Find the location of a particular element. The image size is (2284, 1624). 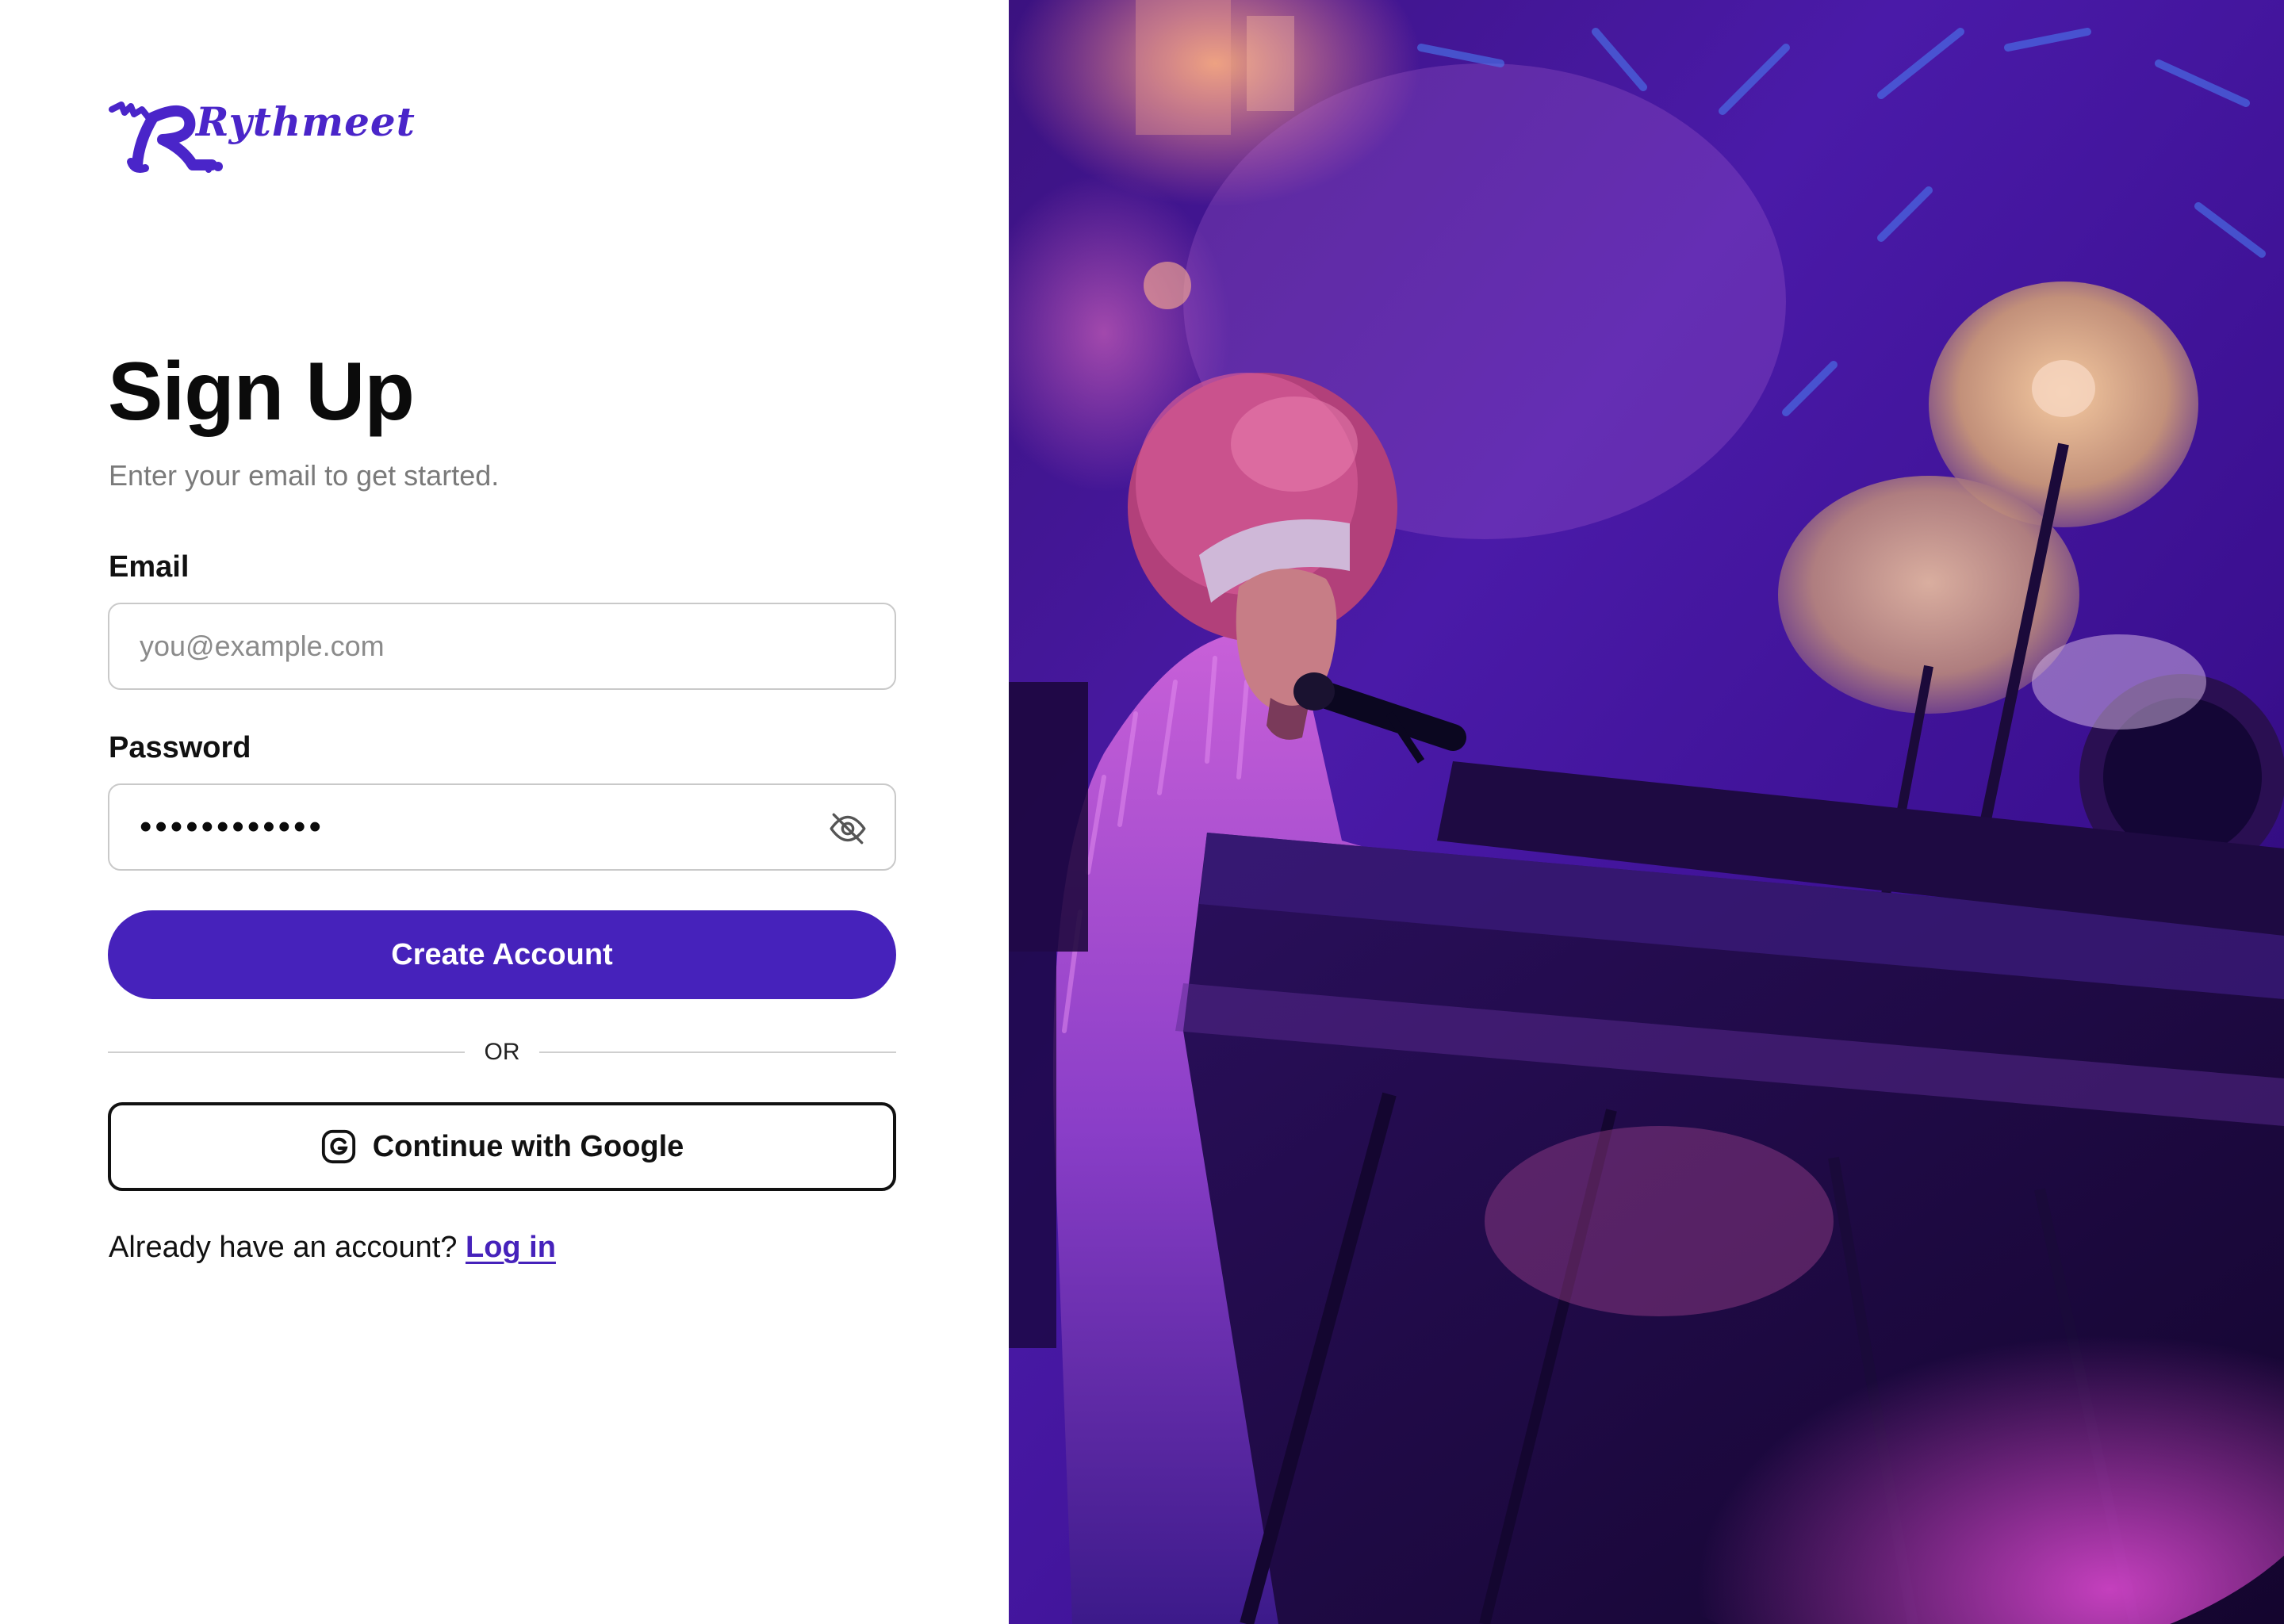

google-icon is located at coordinates (338, 1146).